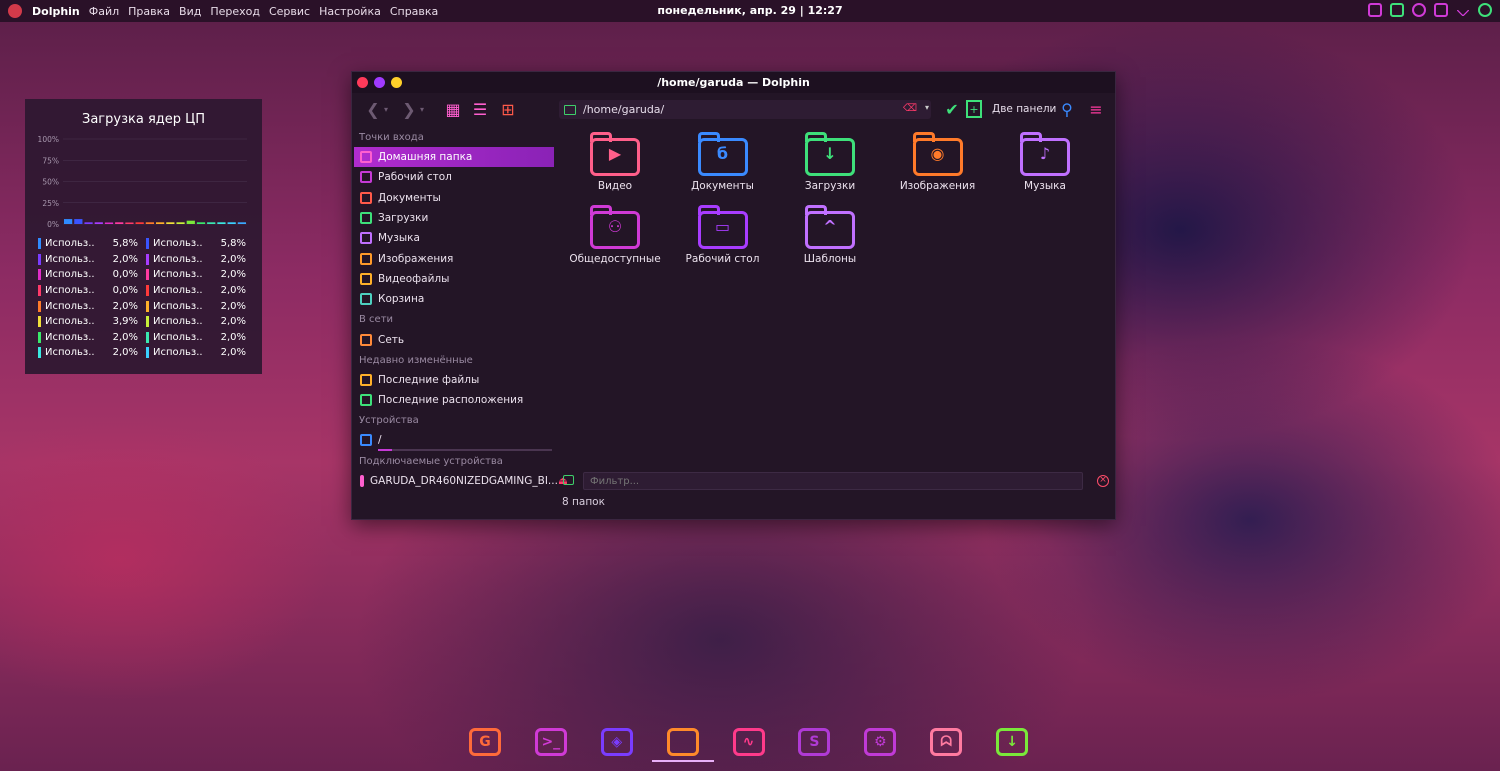 Image resolution: width=1500 pixels, height=771 pixels. What do you see at coordinates (814, 742) in the screenshot?
I see `dock-item: S` at bounding box center [814, 742].